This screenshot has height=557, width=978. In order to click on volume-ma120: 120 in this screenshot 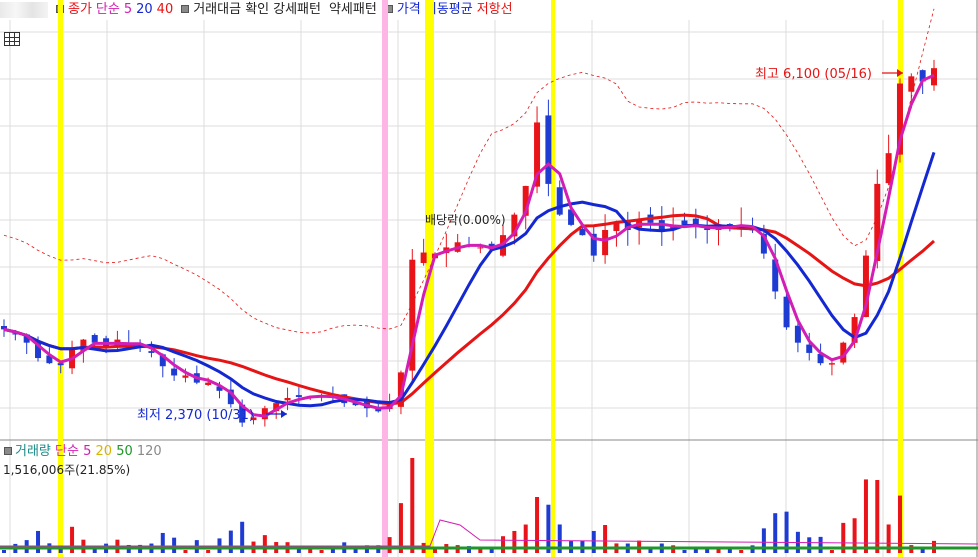, I will do `click(149, 451)`.